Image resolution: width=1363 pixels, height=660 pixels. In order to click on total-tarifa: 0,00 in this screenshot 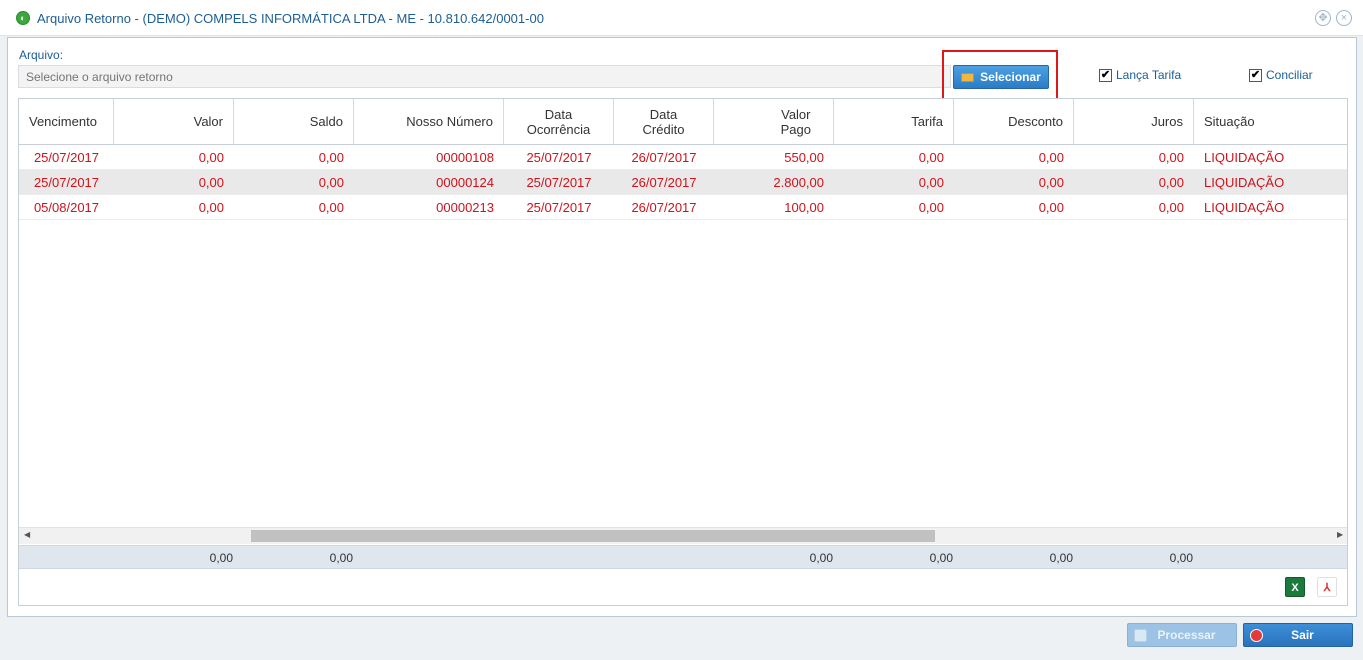, I will do `click(941, 558)`.